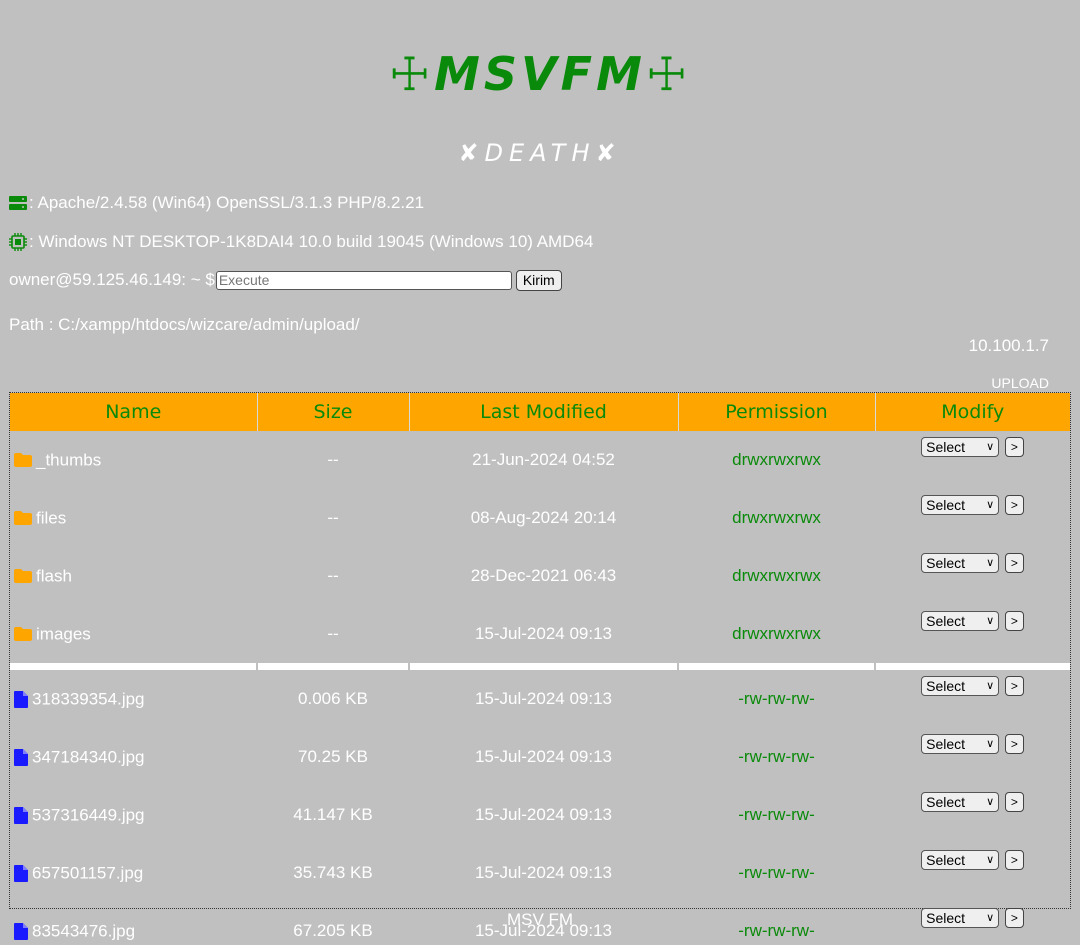 The width and height of the screenshot is (1080, 945). What do you see at coordinates (540, 919) in the screenshot?
I see `footer-text: MSV FM` at bounding box center [540, 919].